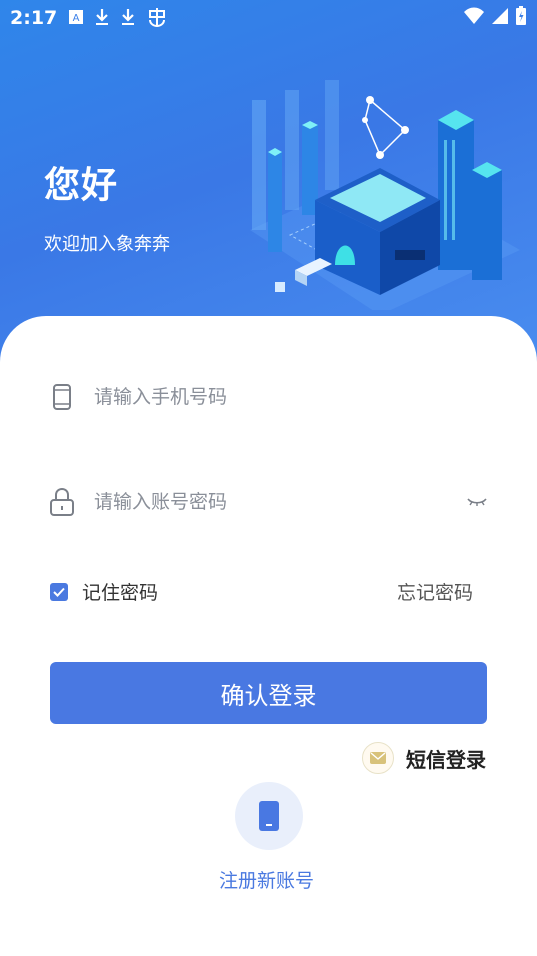 The width and height of the screenshot is (537, 956). Describe the element at coordinates (274, 502) in the screenshot. I see `password-input` at that location.